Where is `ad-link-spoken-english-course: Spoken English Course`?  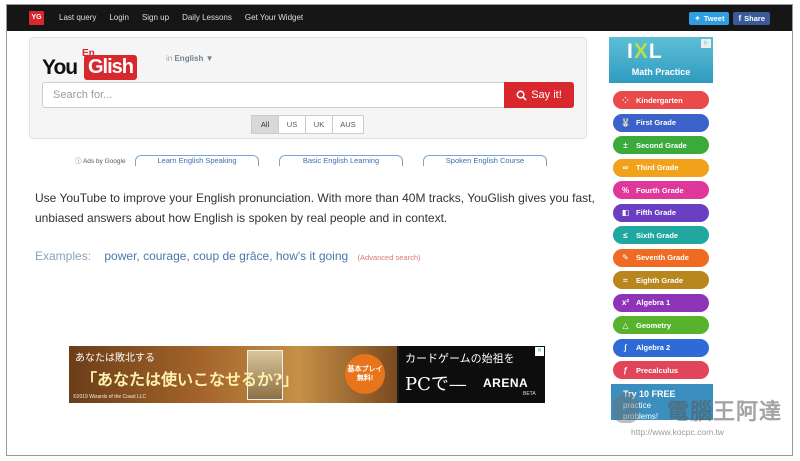 ad-link-spoken-english-course: Spoken English Course is located at coordinates (485, 160).